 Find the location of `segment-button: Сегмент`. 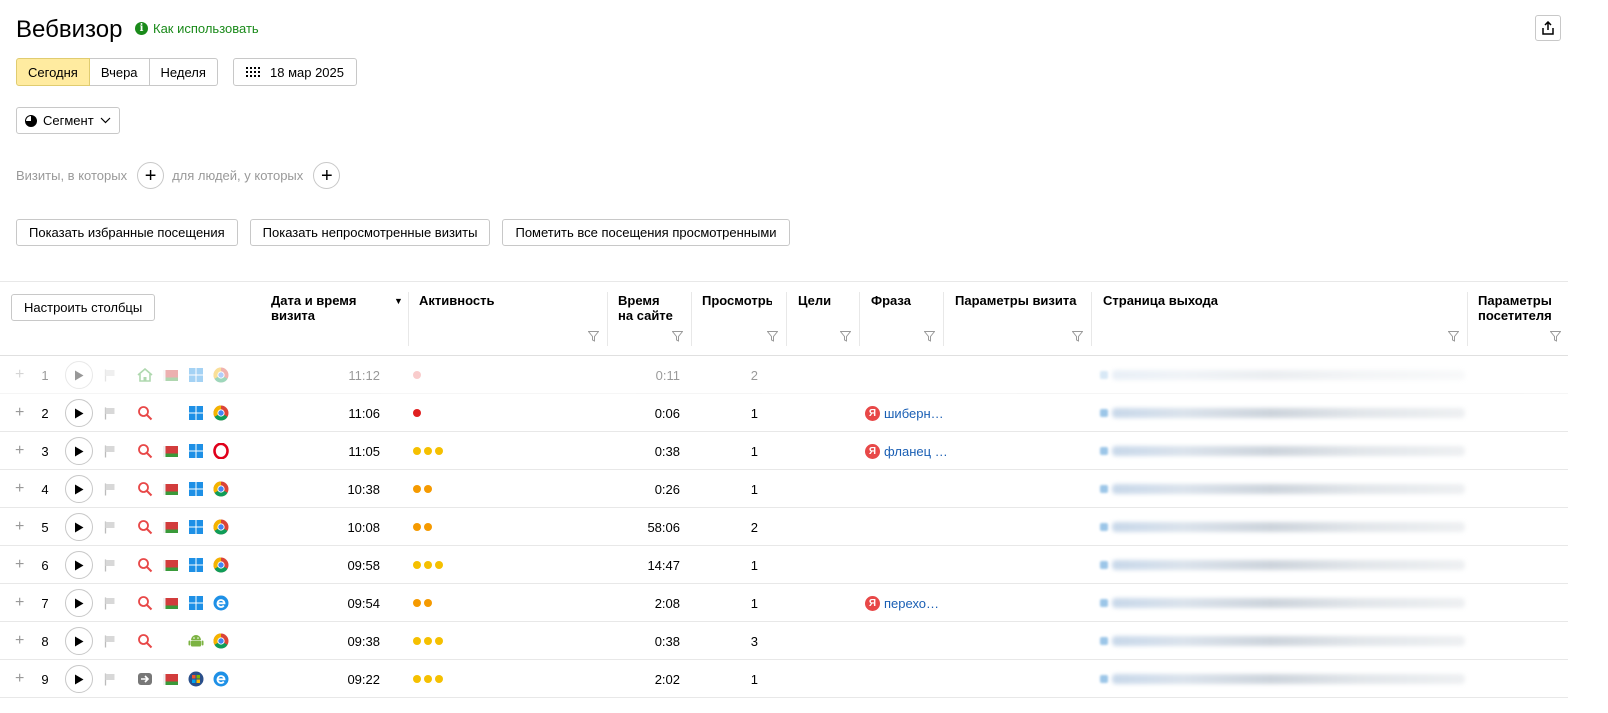

segment-button: Сегмент is located at coordinates (68, 120).